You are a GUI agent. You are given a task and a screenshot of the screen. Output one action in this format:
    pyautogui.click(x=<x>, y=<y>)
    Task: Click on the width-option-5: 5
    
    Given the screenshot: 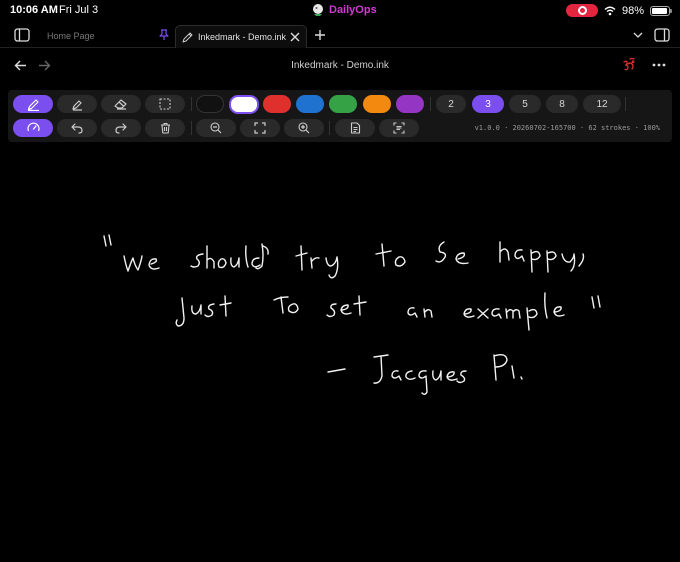 What is the action you would take?
    pyautogui.click(x=525, y=104)
    